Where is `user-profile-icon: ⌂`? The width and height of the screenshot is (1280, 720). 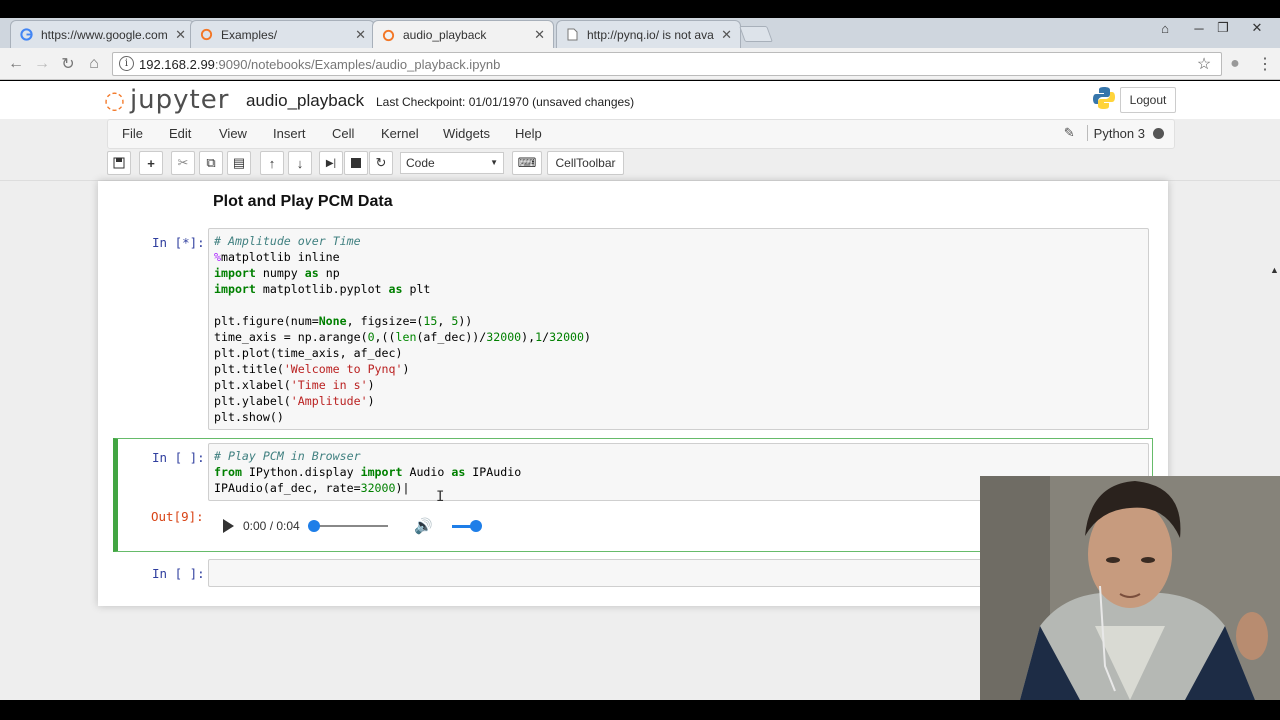 user-profile-icon: ⌂ is located at coordinates (1165, 28).